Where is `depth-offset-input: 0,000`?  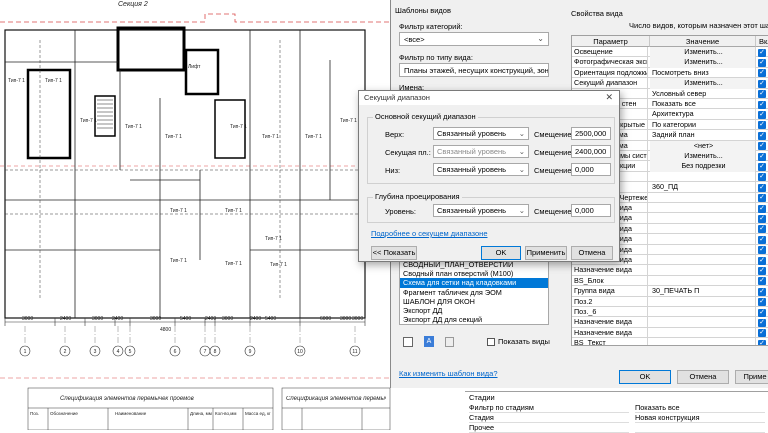
depth-offset-input: 0,000 is located at coordinates (591, 210).